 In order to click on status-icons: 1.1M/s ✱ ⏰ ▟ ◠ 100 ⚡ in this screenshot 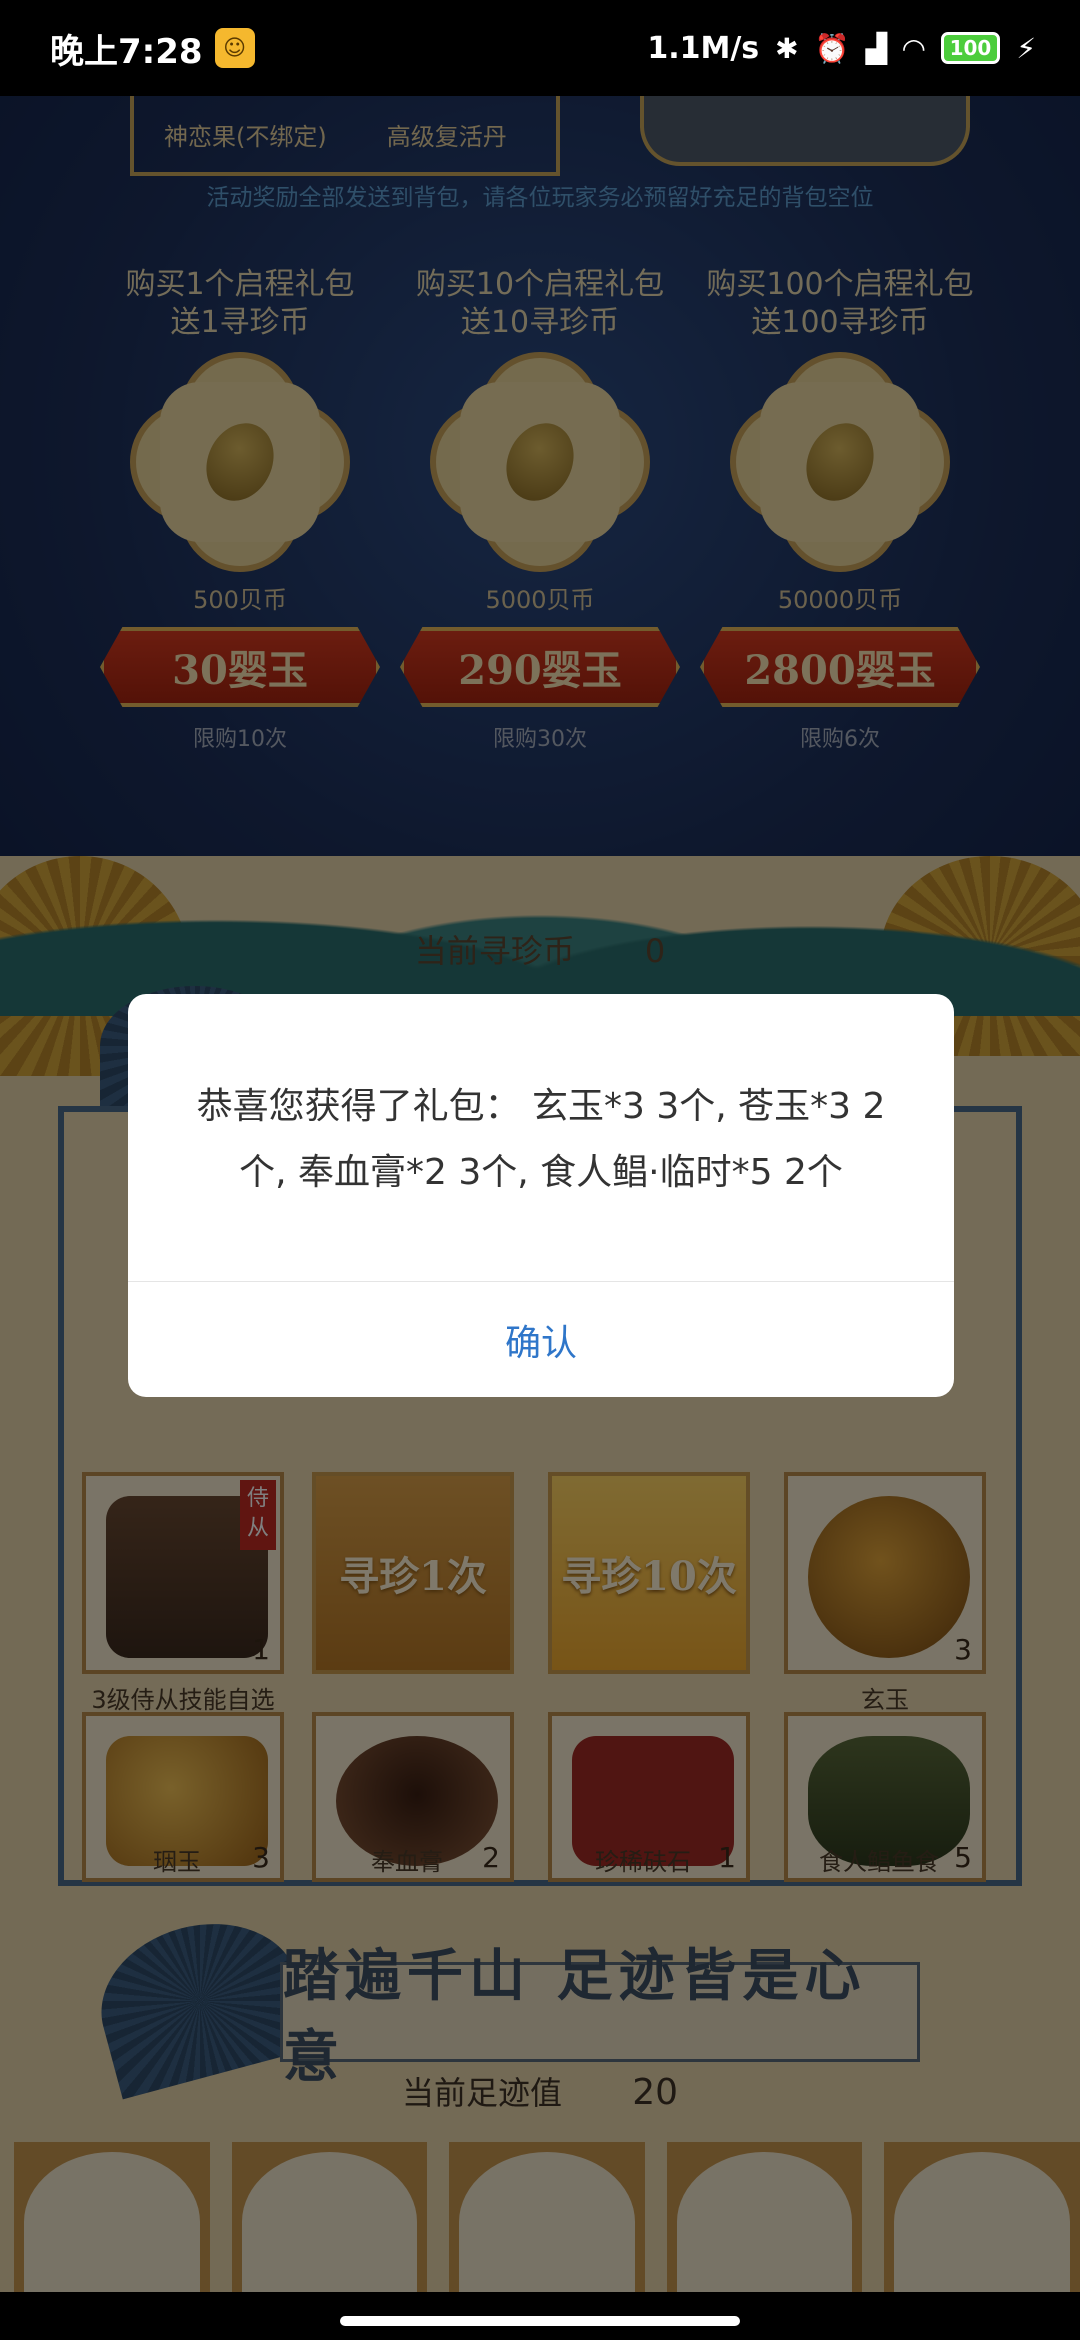, I will do `click(841, 48)`.